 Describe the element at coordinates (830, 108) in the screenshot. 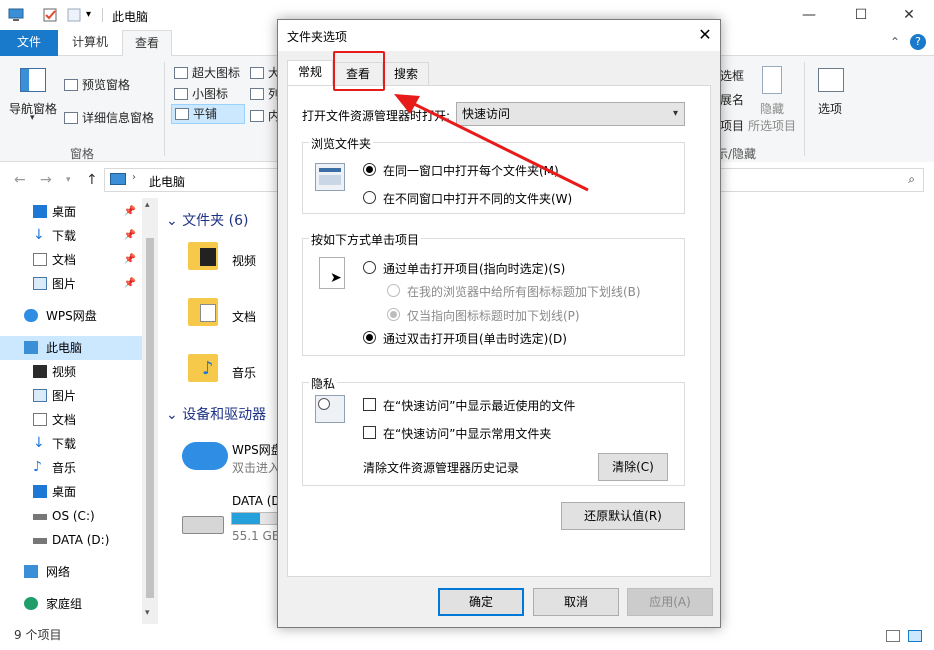

I see `options-button: 选项` at that location.